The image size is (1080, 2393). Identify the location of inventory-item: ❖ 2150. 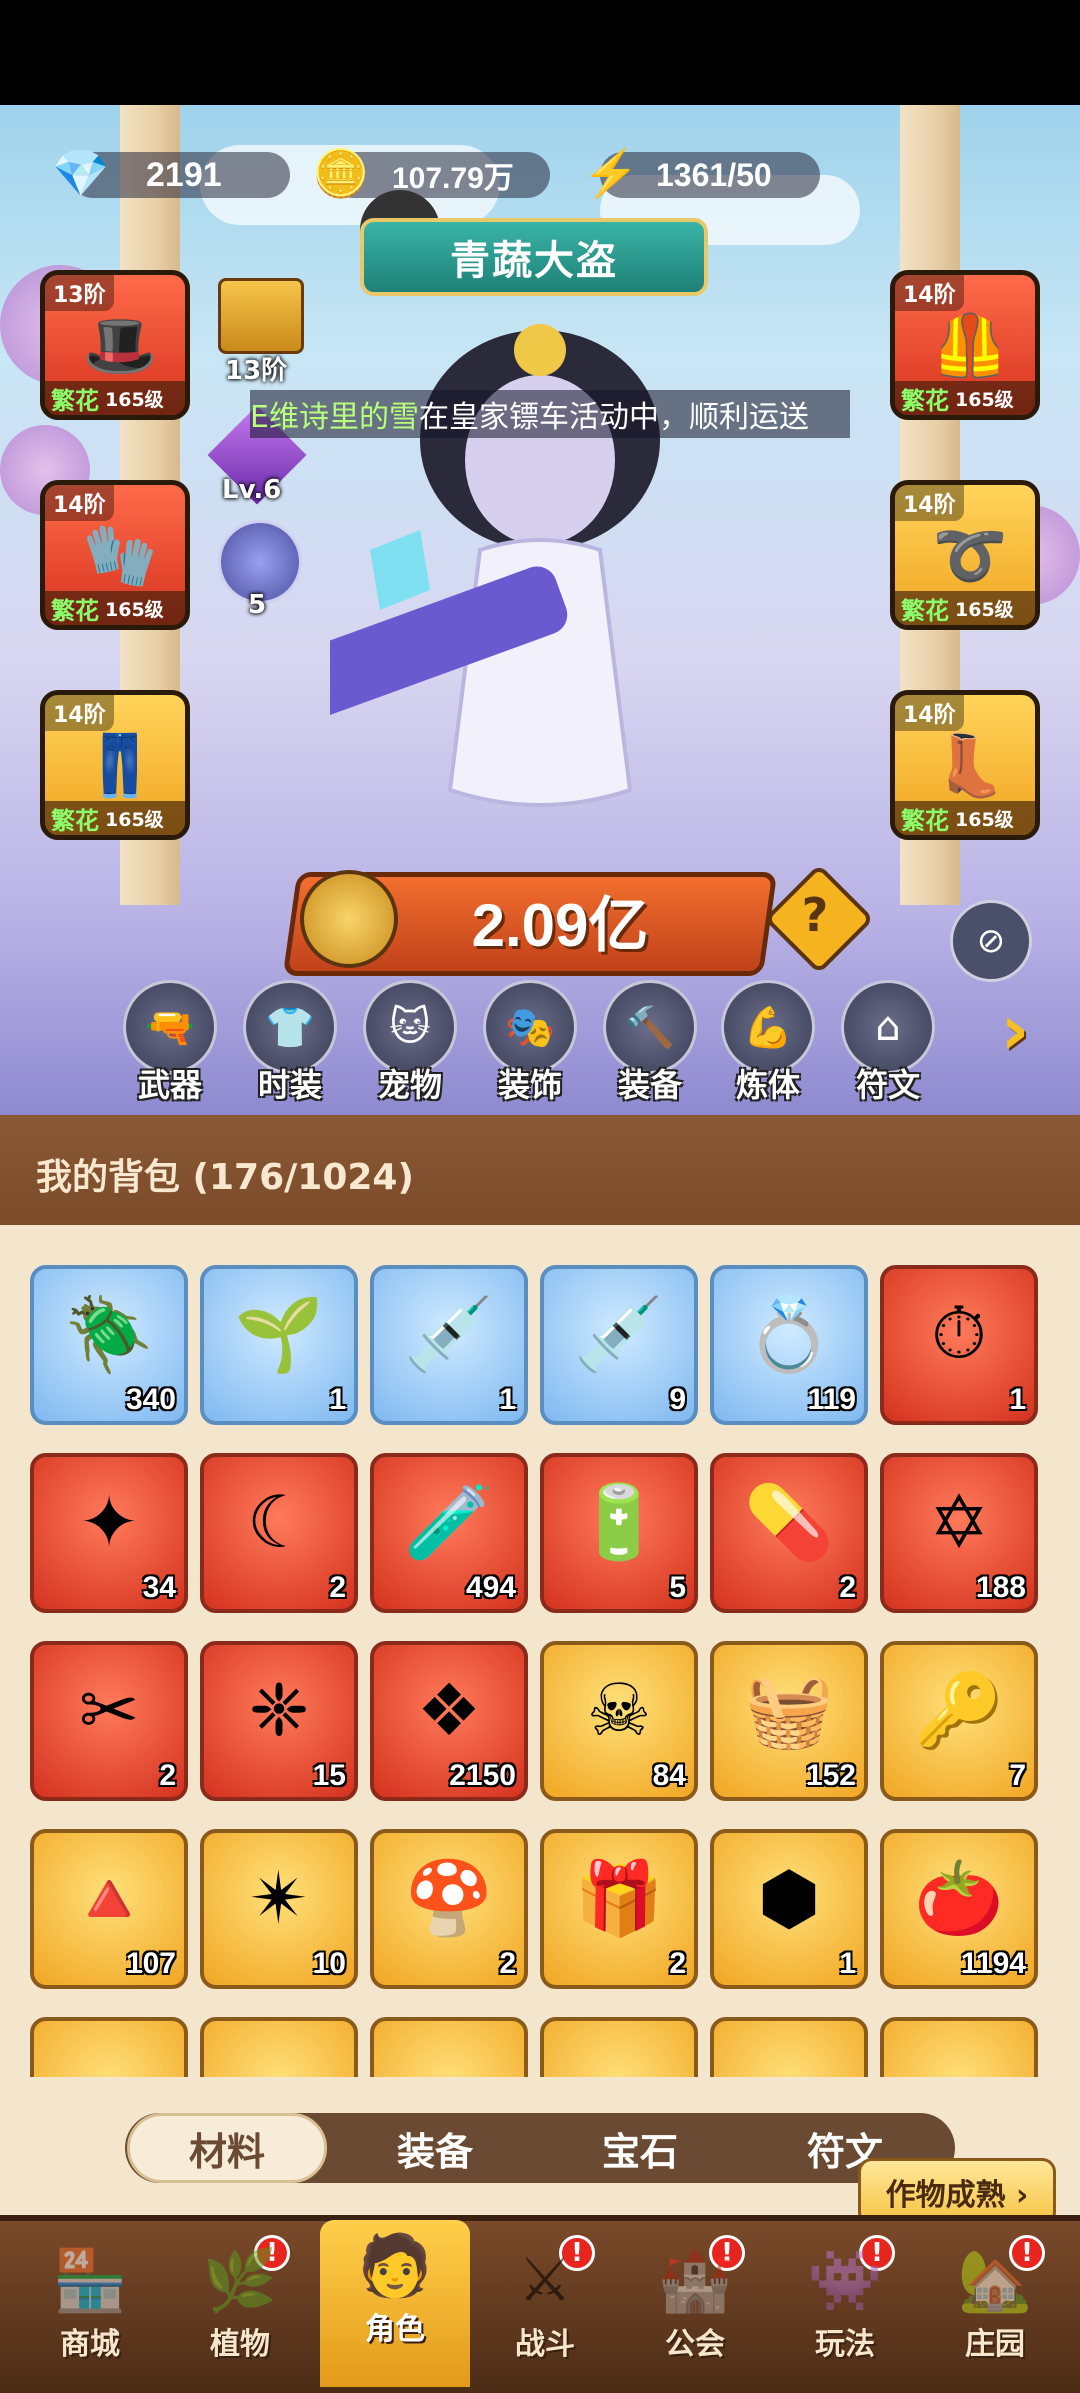
(449, 1721).